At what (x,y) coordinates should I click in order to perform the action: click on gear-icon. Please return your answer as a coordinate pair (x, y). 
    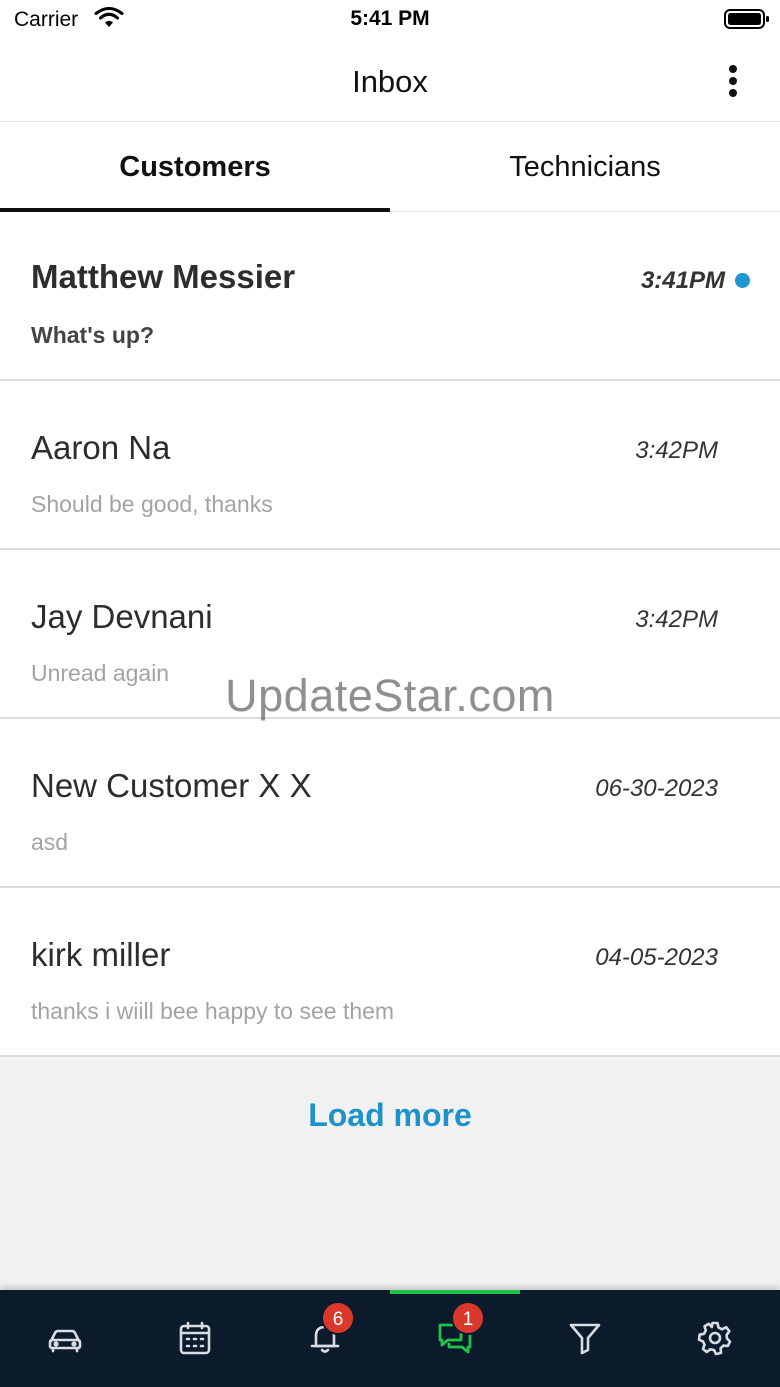
    Looking at the image, I should click on (714, 1338).